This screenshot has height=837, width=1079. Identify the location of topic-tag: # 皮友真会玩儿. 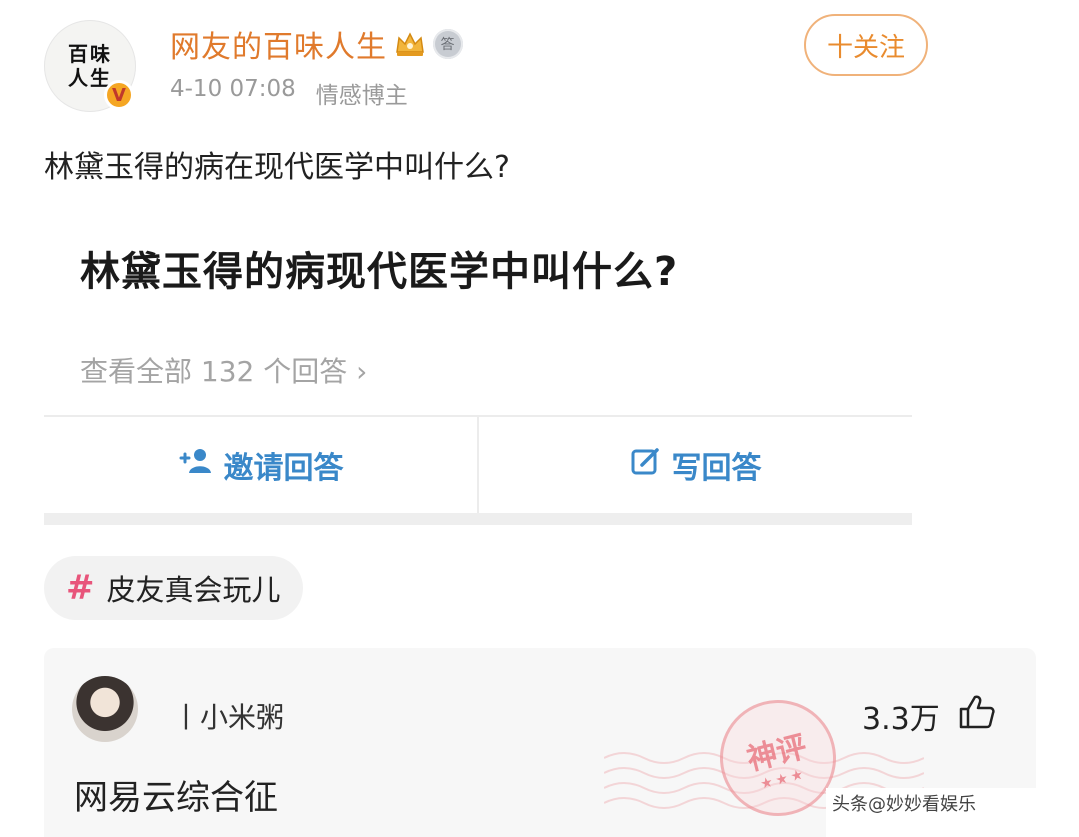
(173, 588).